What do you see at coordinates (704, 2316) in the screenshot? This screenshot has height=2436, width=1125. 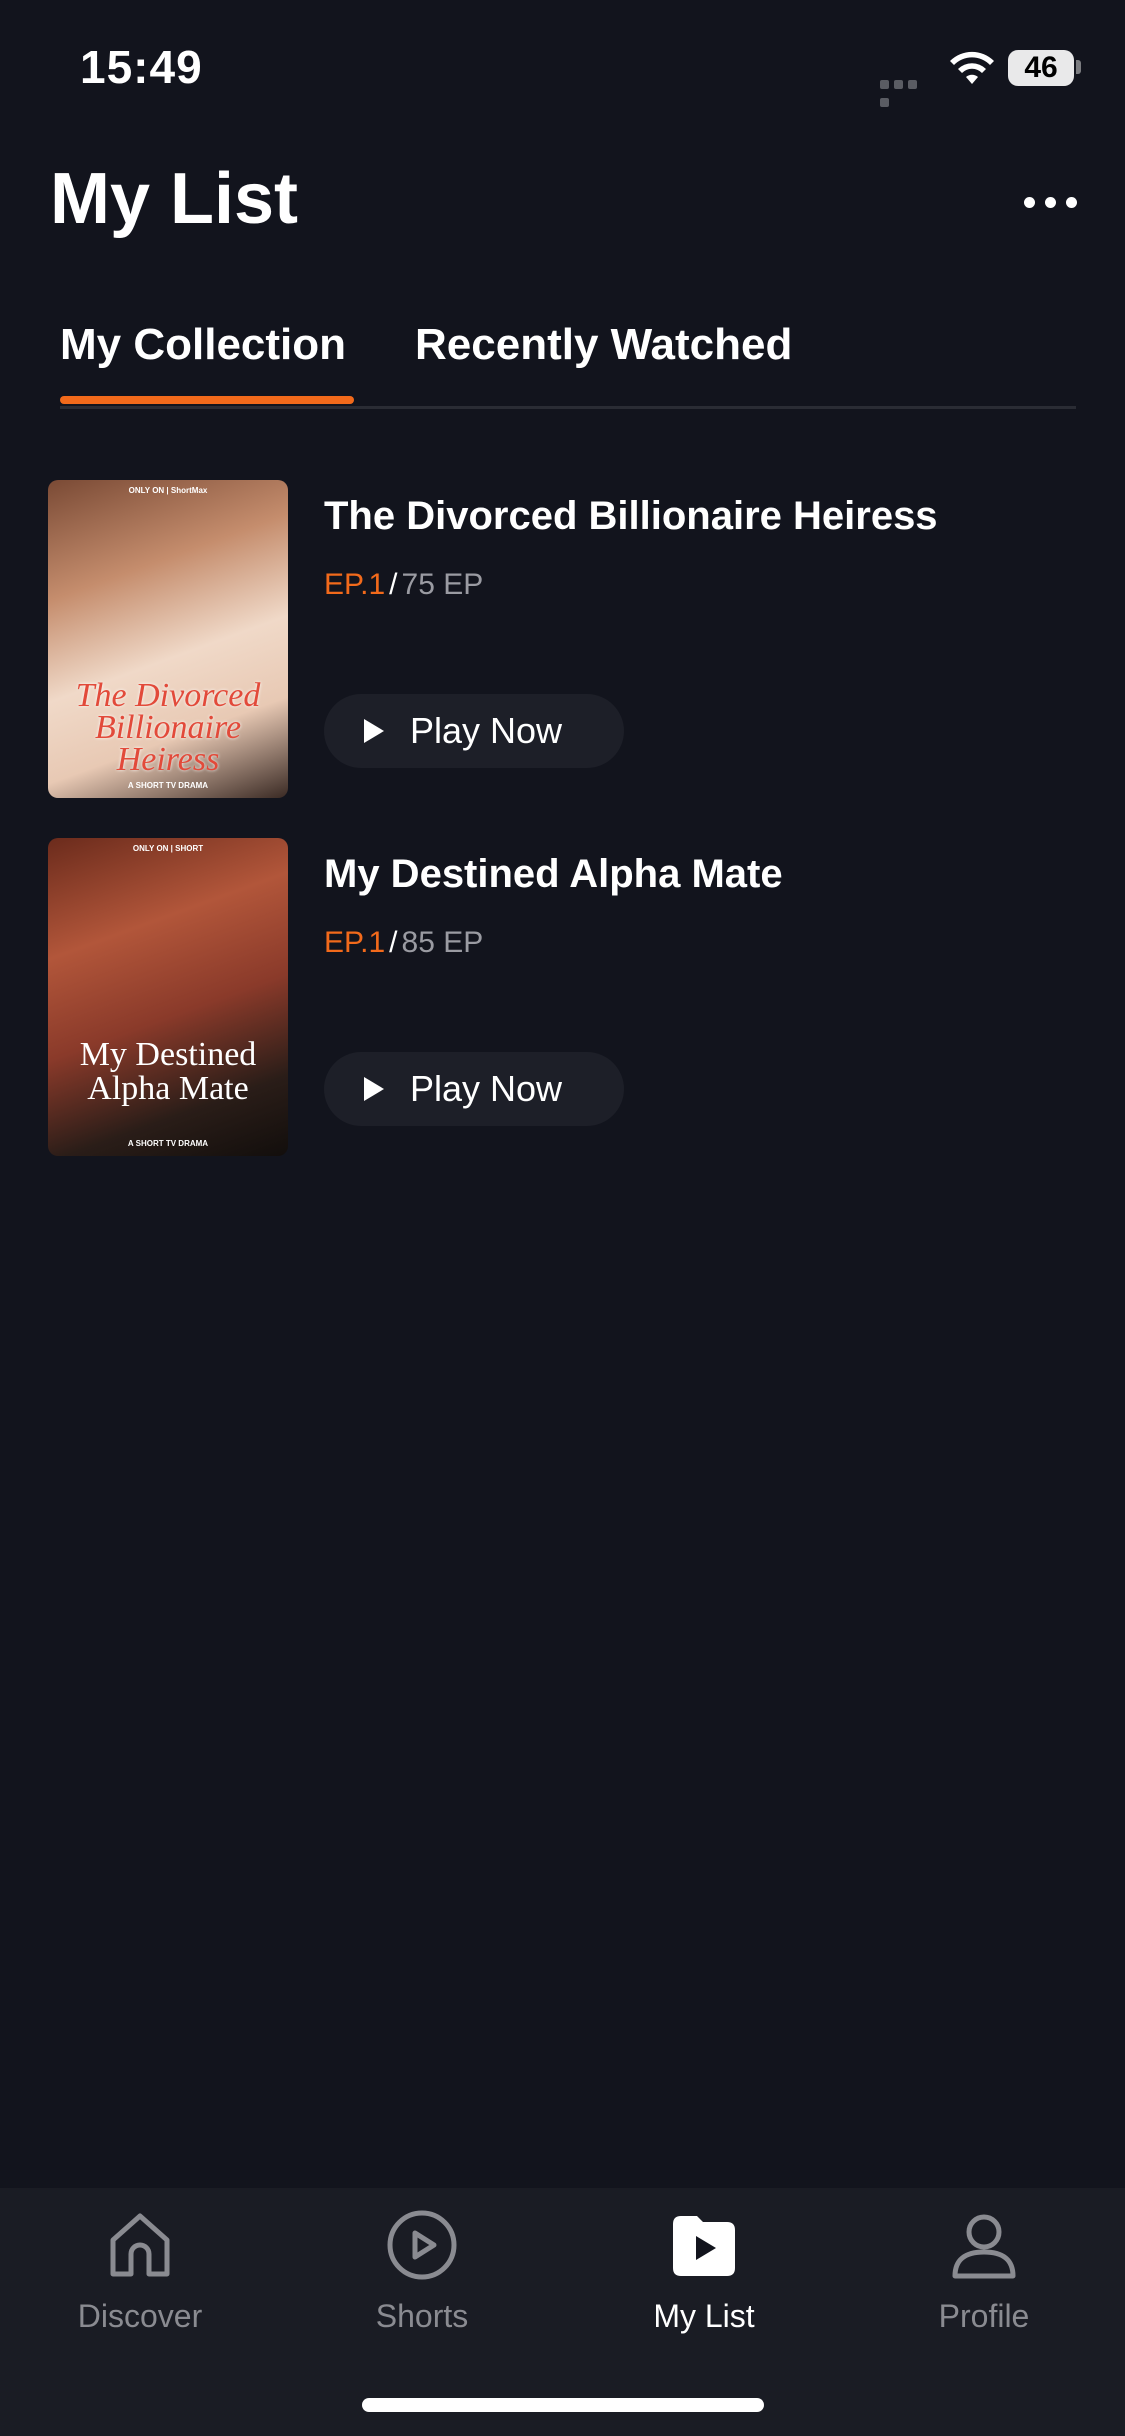 I see `nav-label: My List` at bounding box center [704, 2316].